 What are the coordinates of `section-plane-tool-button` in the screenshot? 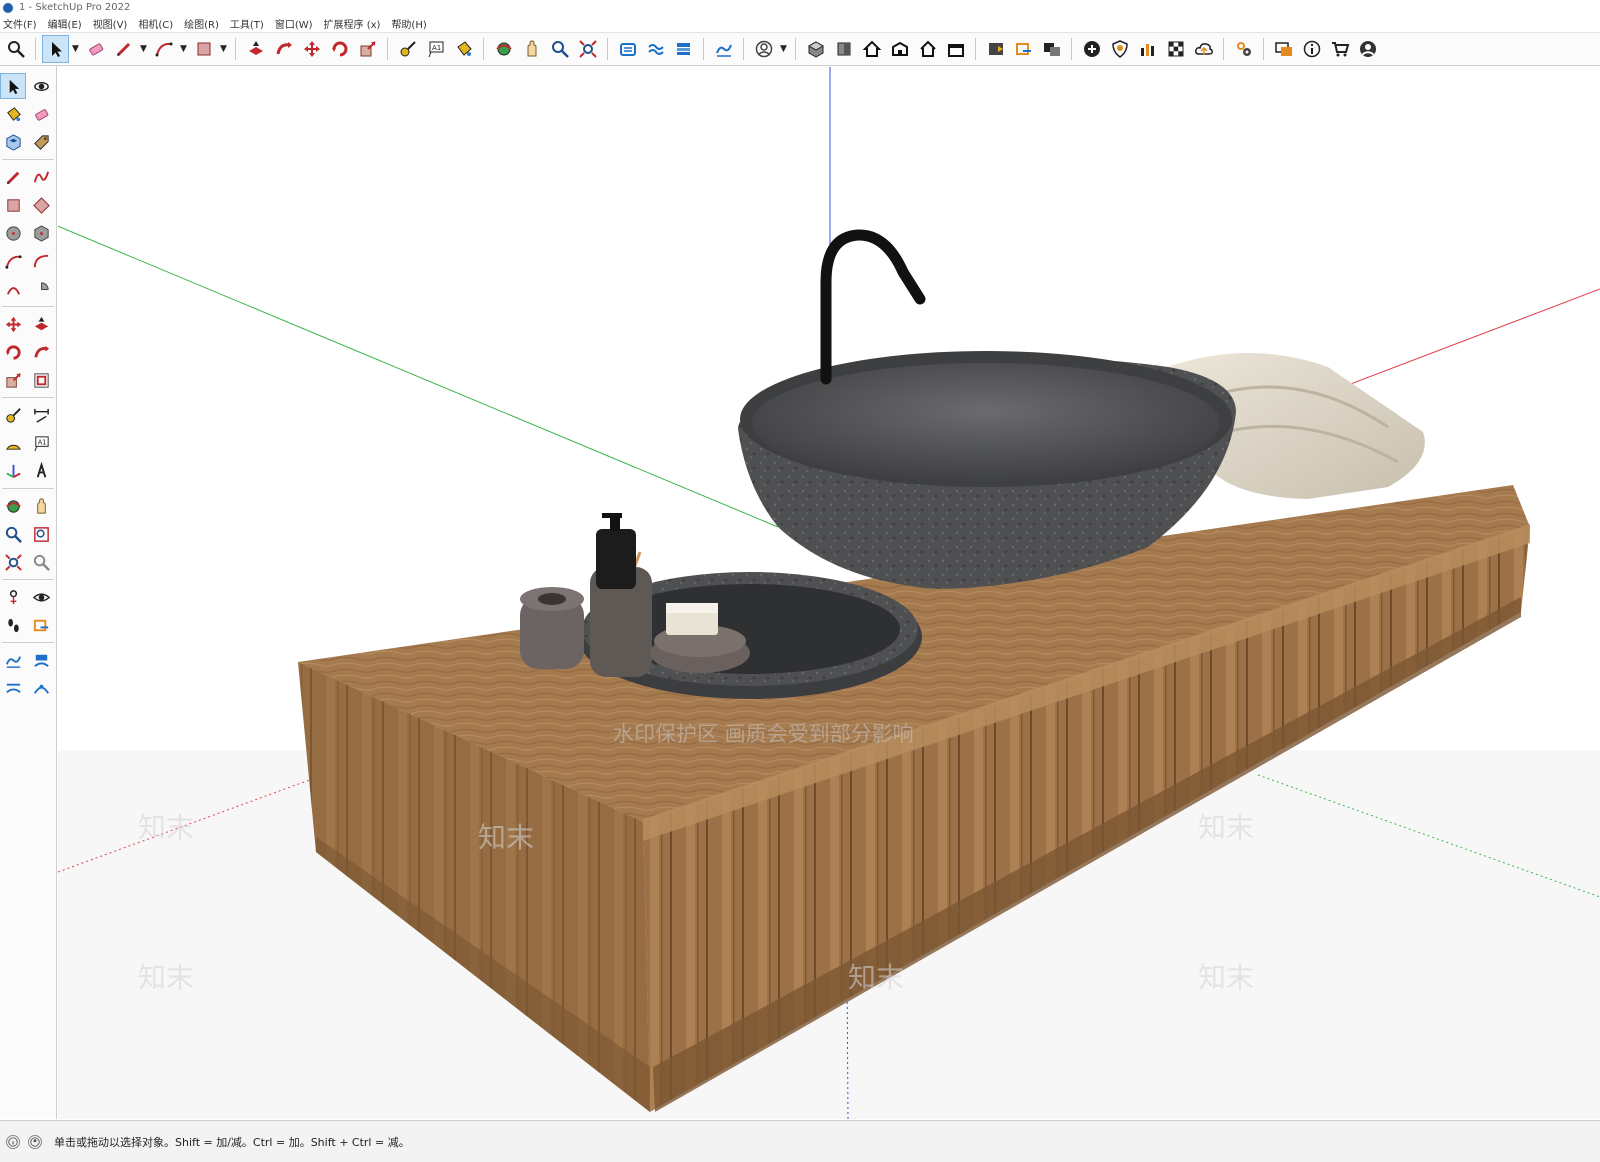 It's located at (41, 625).